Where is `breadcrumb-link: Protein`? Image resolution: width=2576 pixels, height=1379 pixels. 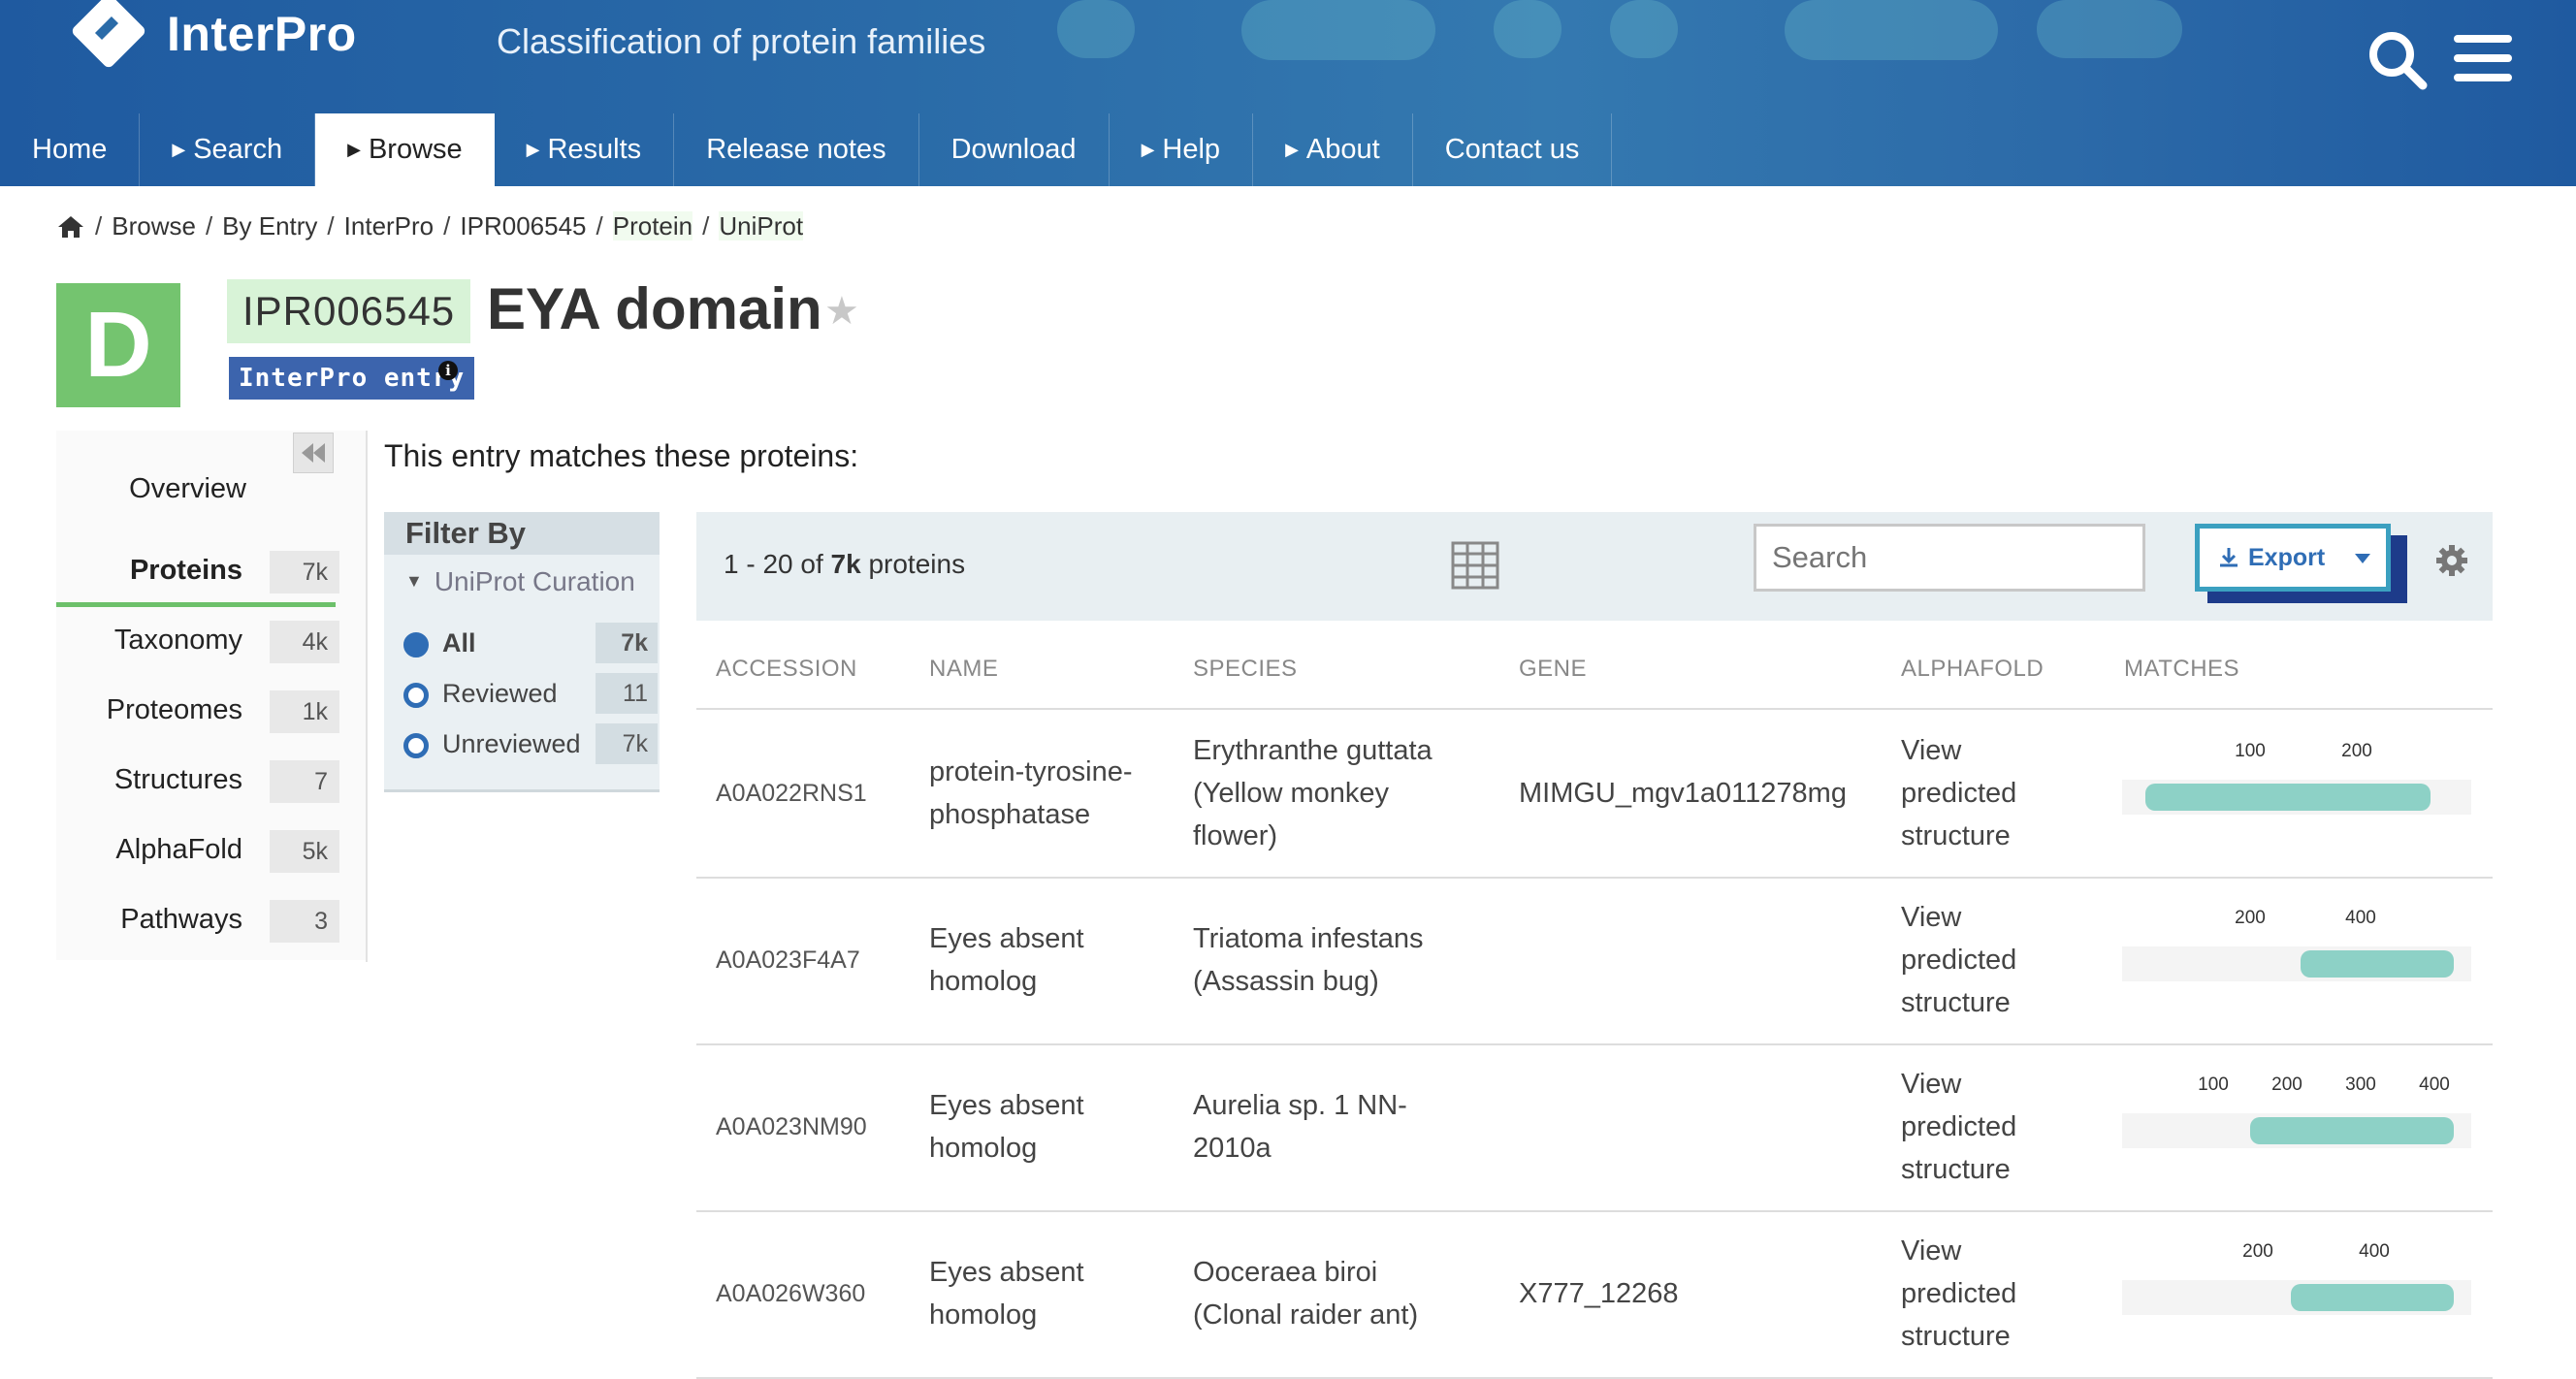
breadcrumb-link: Protein is located at coordinates (652, 226).